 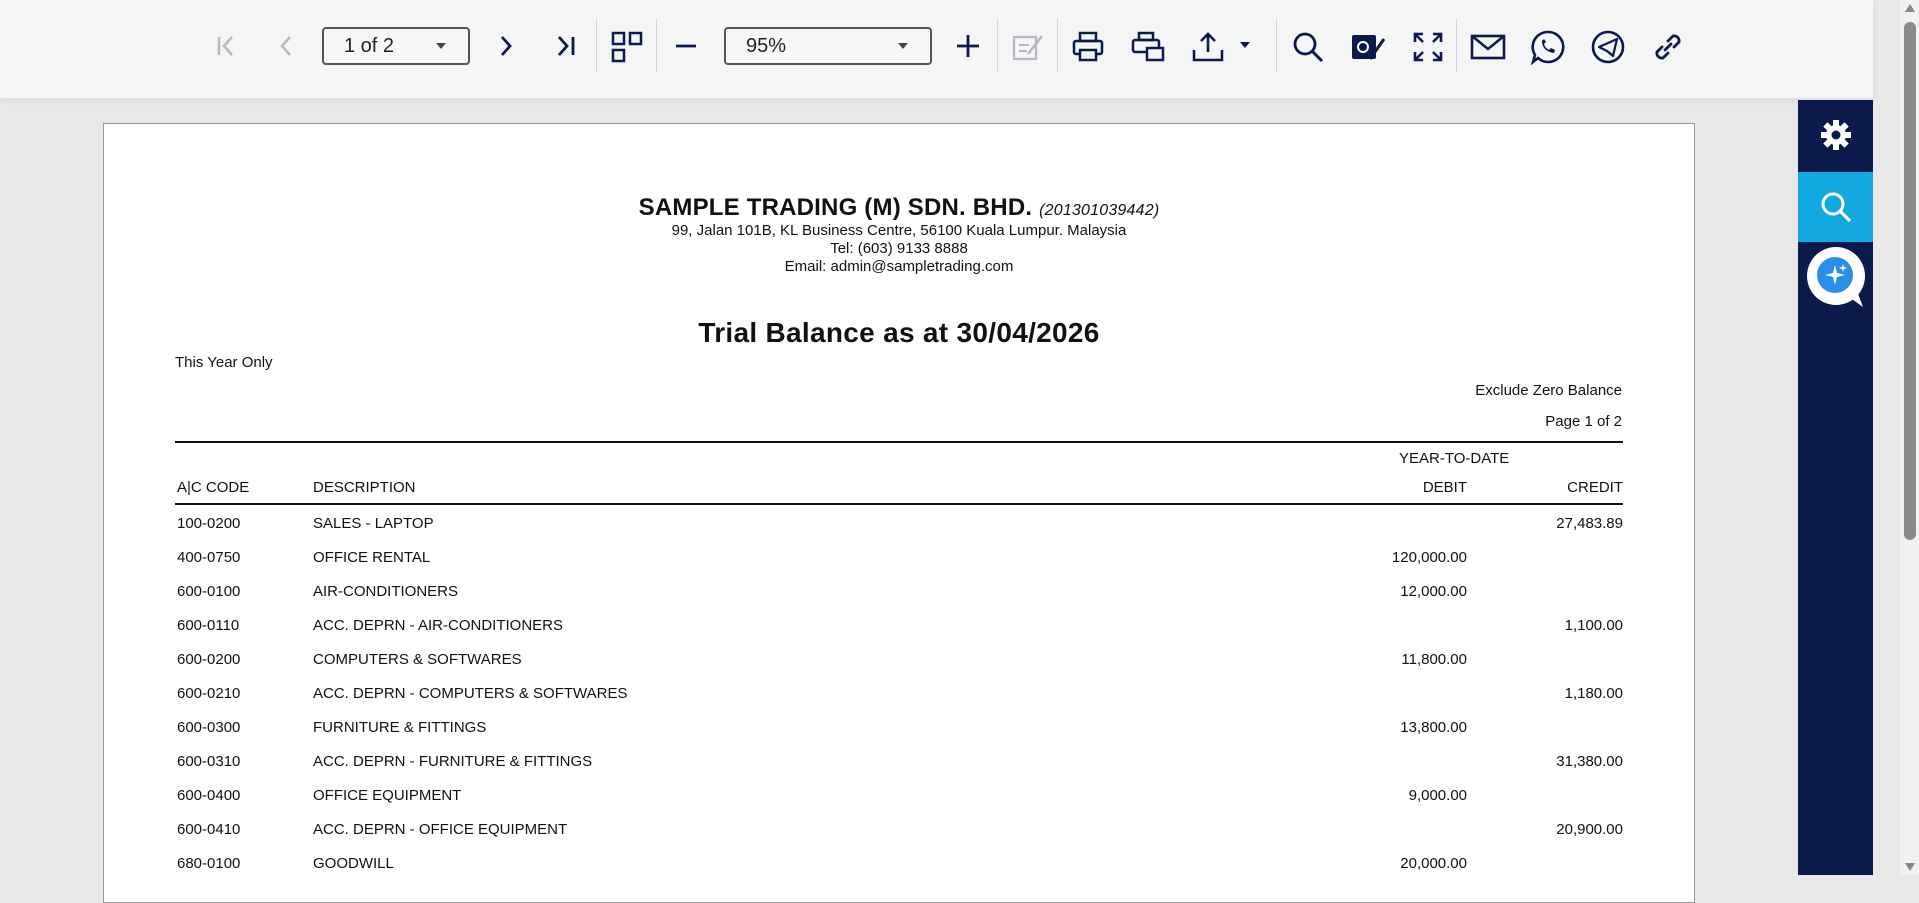 What do you see at coordinates (209, 591) in the screenshot?
I see `row-code: 600-0100` at bounding box center [209, 591].